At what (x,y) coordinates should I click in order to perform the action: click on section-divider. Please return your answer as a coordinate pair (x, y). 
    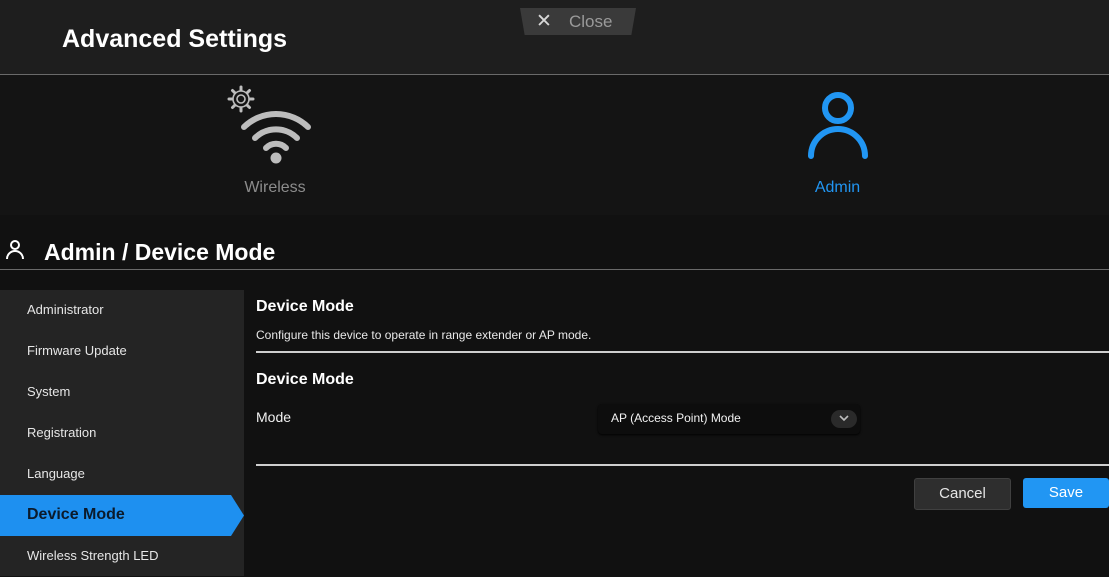
    Looking at the image, I should click on (682, 352).